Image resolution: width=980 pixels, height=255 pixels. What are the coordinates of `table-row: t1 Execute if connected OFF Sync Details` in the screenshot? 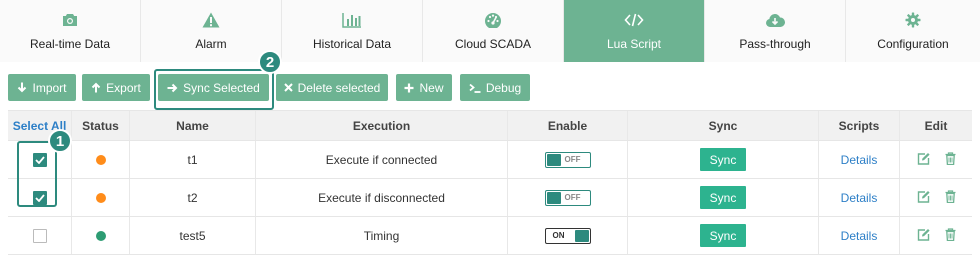 It's located at (490, 160).